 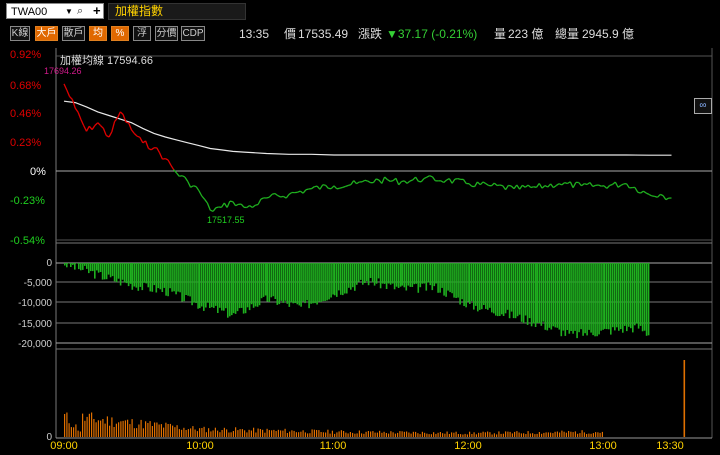 I want to click on volume-label: 量, so click(x=500, y=34).